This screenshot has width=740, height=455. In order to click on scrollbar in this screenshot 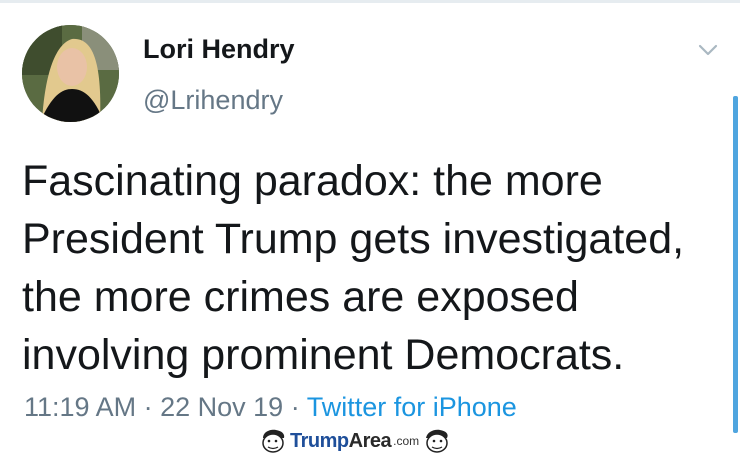, I will do `click(735, 264)`.